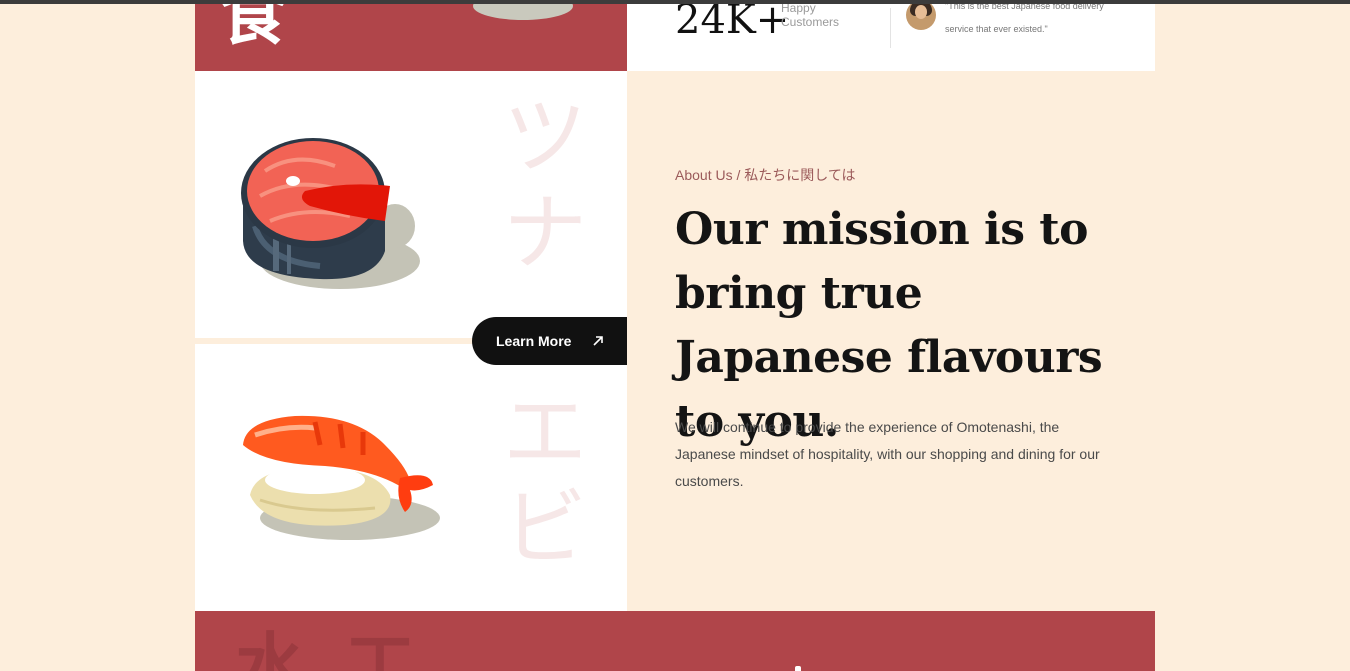  What do you see at coordinates (890, 28) in the screenshot?
I see `stats-divider` at bounding box center [890, 28].